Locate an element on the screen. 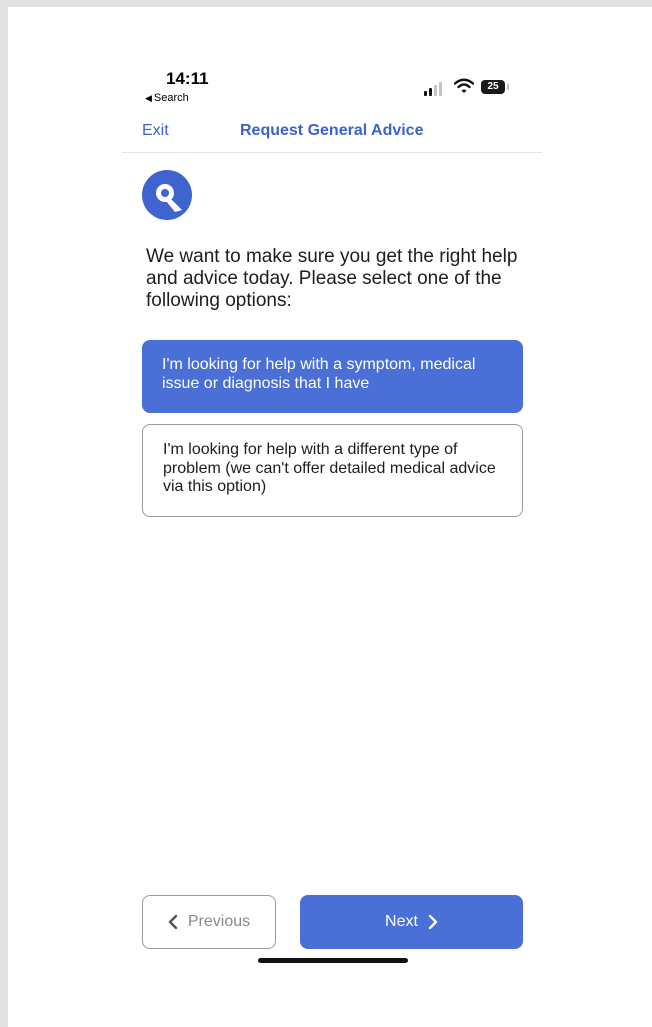  previous-label: Previous is located at coordinates (219, 921).